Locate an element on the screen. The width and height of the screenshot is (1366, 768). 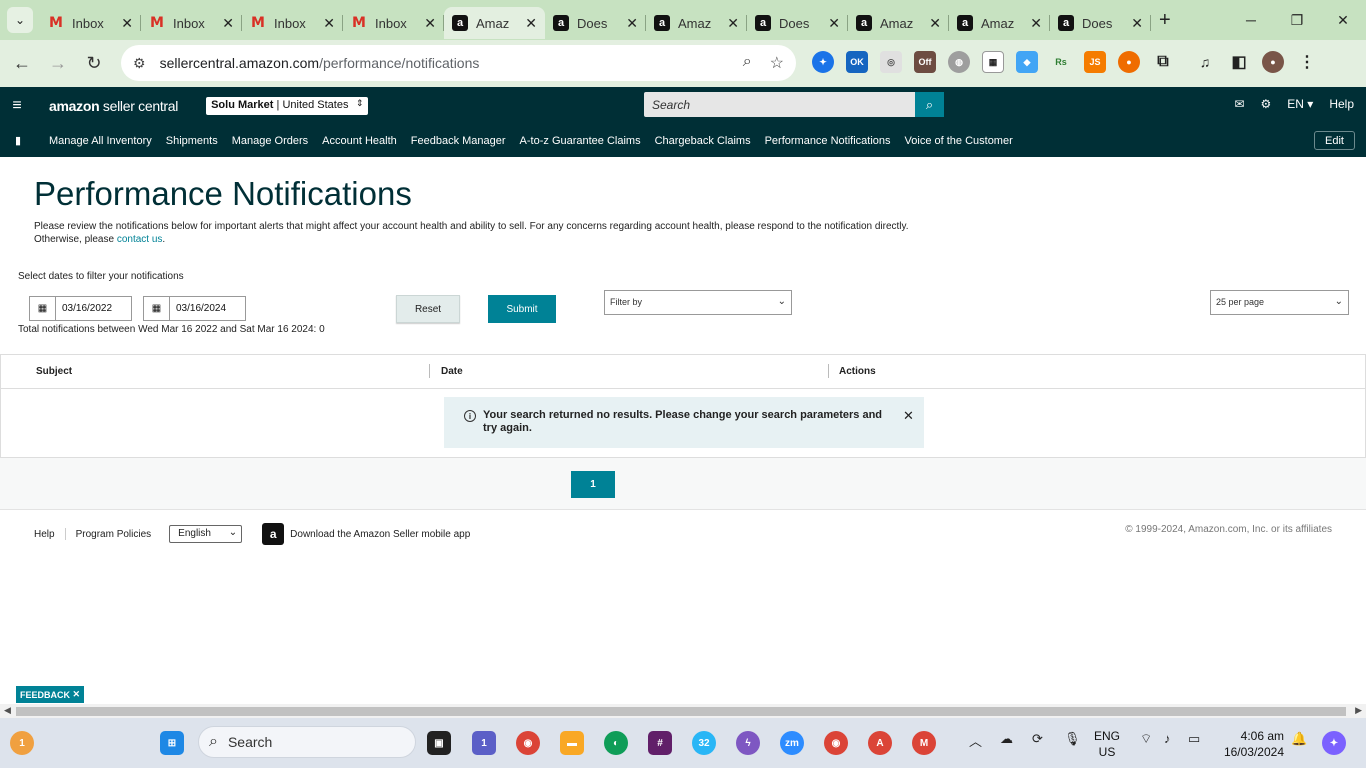
filter-by-select: Filter by ⌄ is located at coordinates (698, 302).